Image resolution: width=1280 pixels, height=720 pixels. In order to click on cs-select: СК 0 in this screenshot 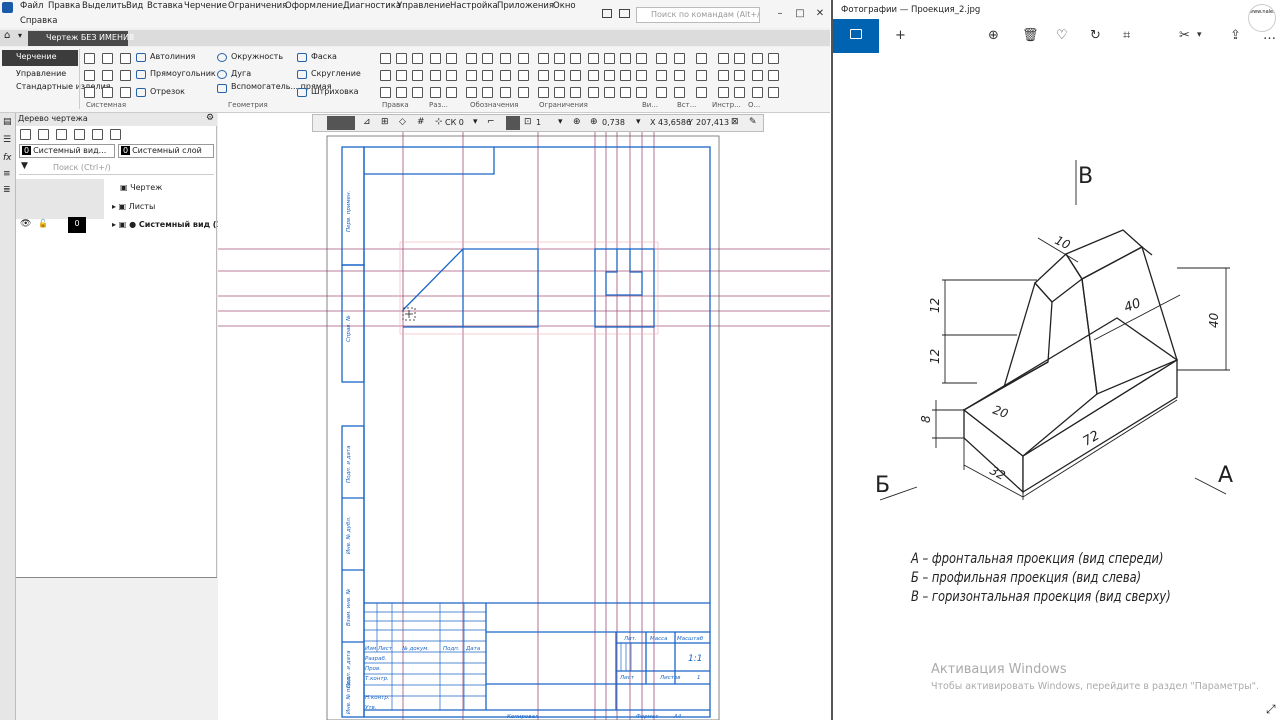, I will do `click(454, 122)`.